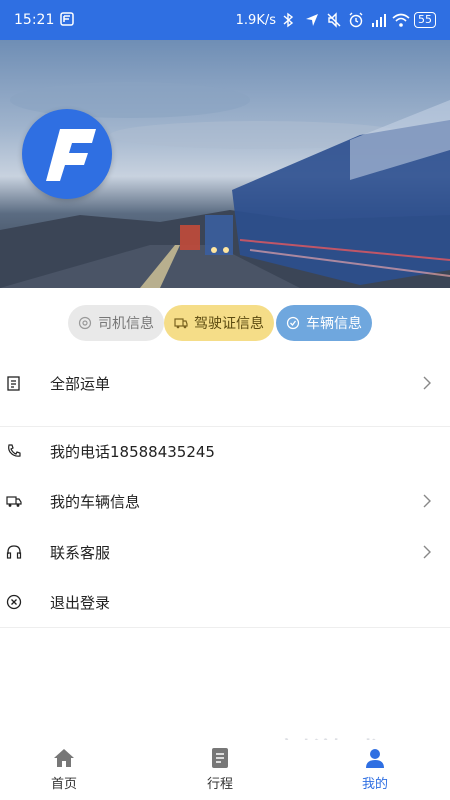 This screenshot has width=450, height=800. I want to click on menu-item-logout: 退出登录, so click(225, 602).